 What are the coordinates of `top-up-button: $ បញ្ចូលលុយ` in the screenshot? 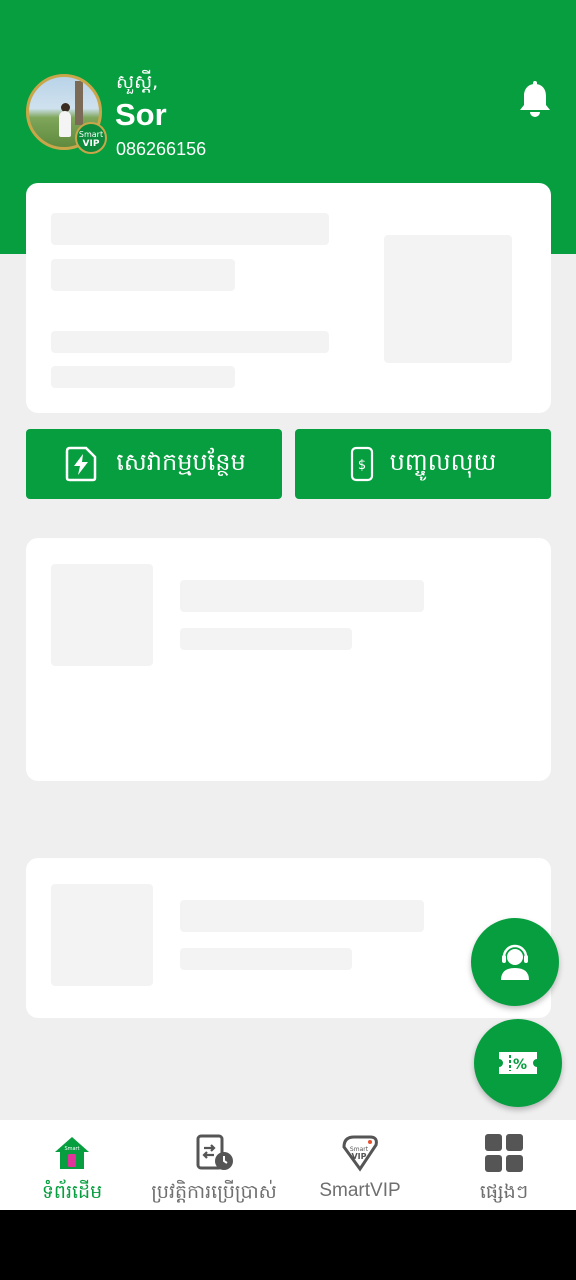 It's located at (423, 464).